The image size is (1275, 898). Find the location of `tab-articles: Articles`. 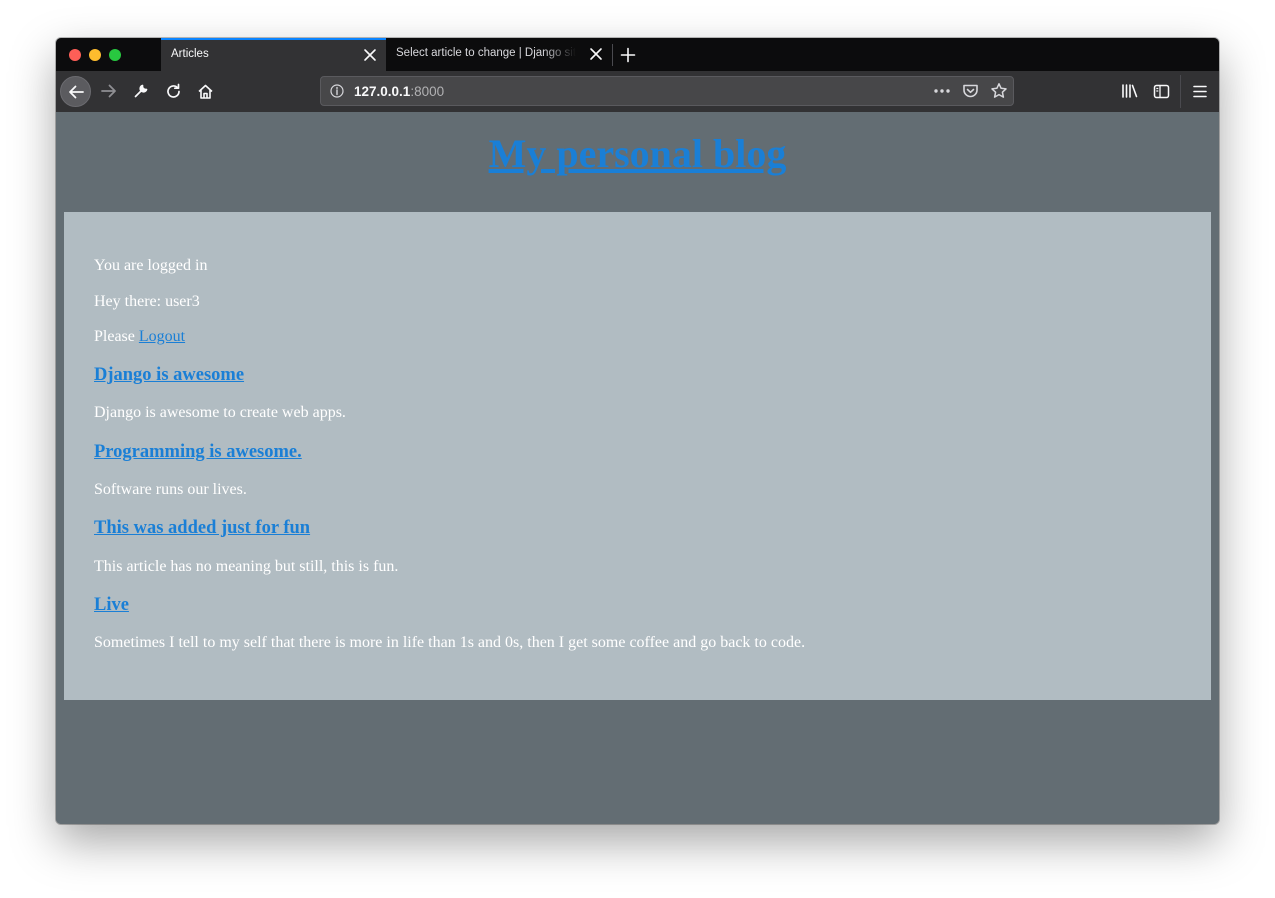

tab-articles: Articles is located at coordinates (273, 54).